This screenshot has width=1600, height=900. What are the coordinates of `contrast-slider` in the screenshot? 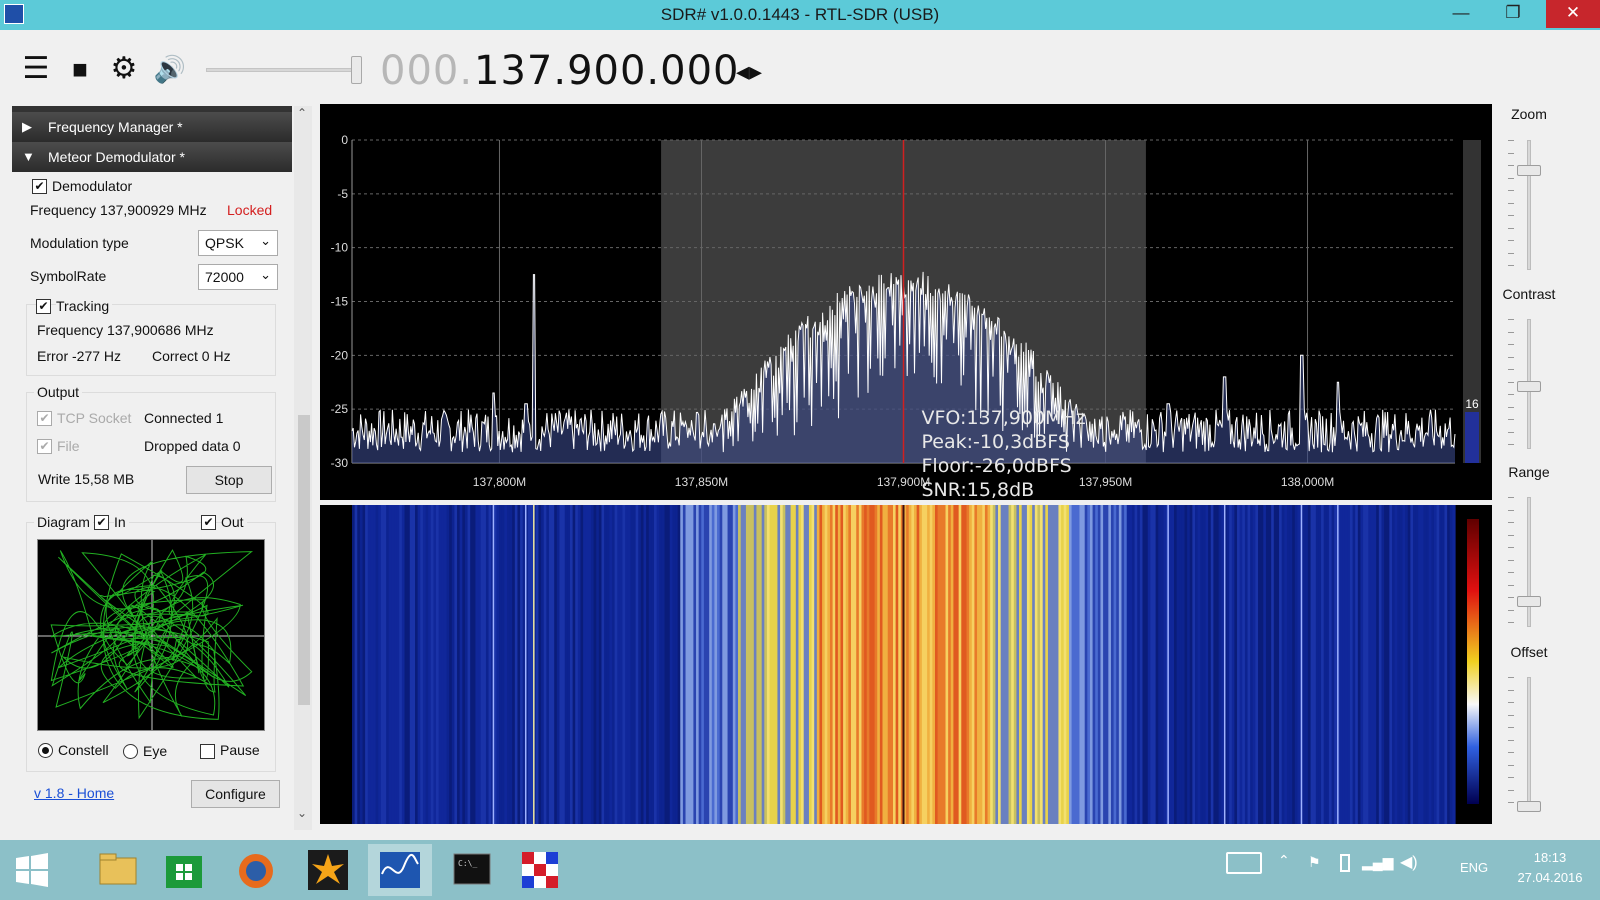 It's located at (1529, 386).